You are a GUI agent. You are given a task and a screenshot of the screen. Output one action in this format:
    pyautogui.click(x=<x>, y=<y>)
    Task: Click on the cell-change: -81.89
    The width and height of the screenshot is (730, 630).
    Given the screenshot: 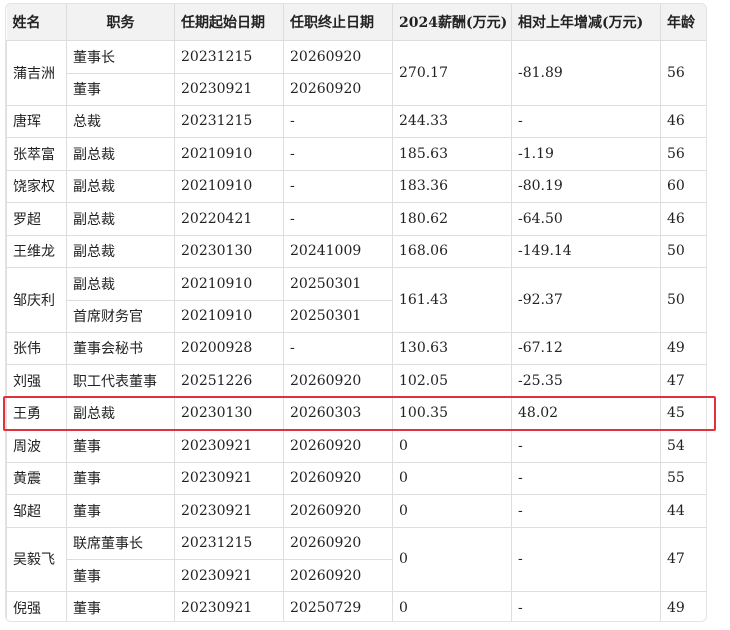 What is the action you would take?
    pyautogui.click(x=586, y=73)
    